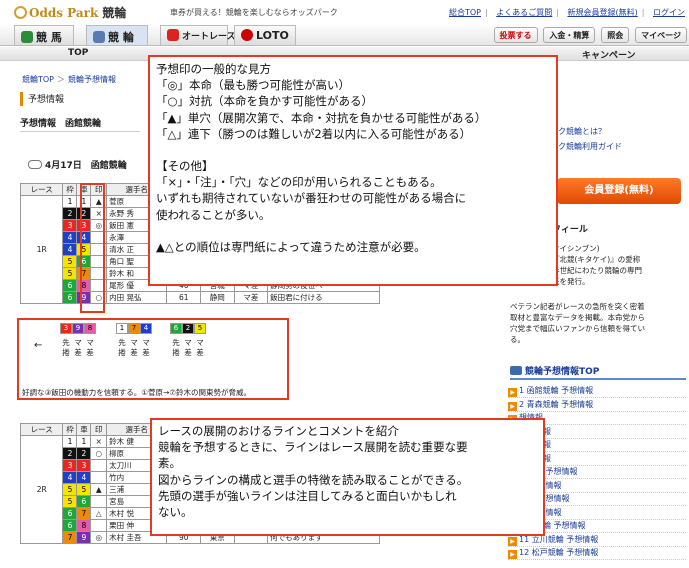 This screenshot has height=568, width=689. I want to click on car-number: 3, so click(84, 465).